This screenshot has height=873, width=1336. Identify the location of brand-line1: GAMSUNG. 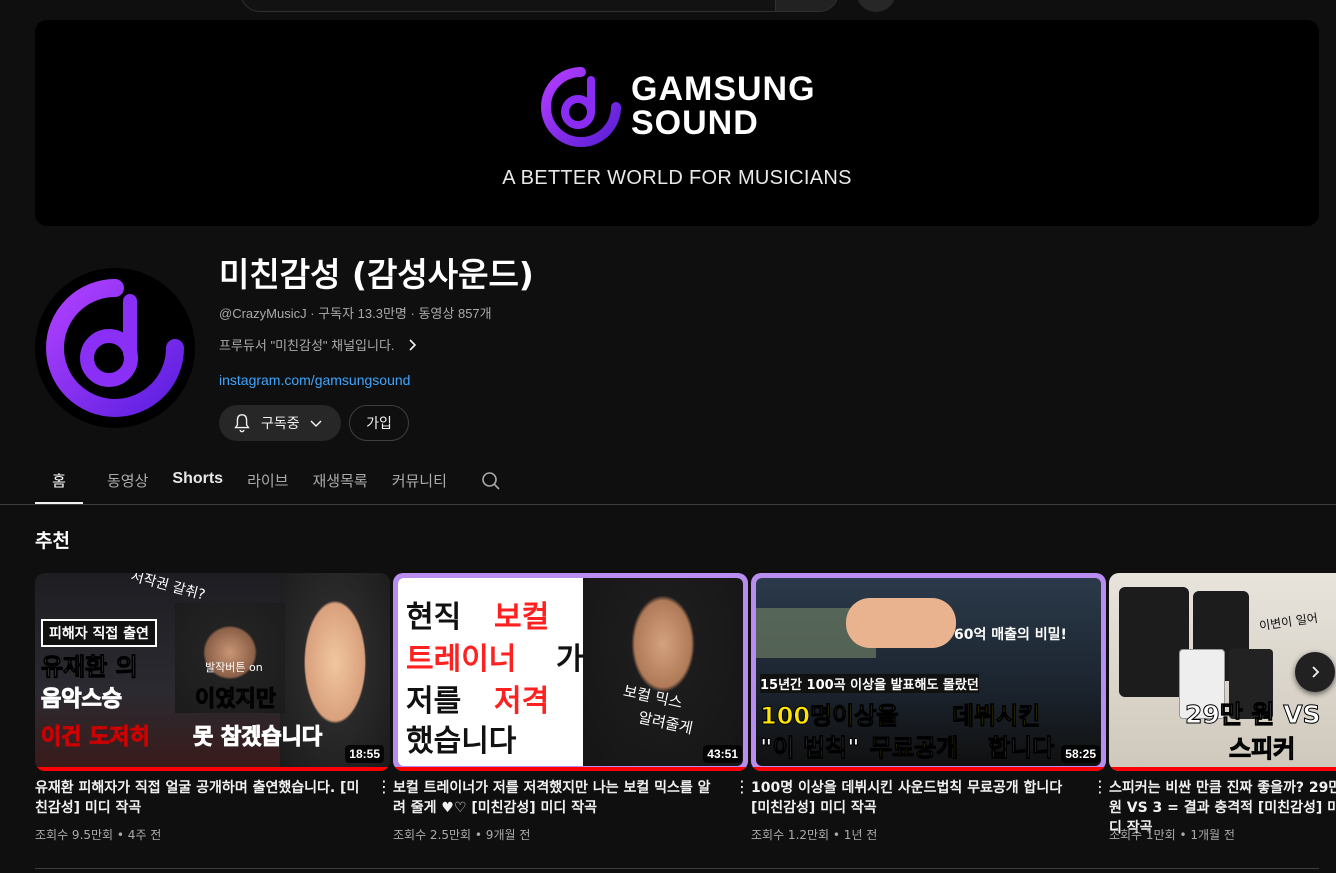
(723, 89).